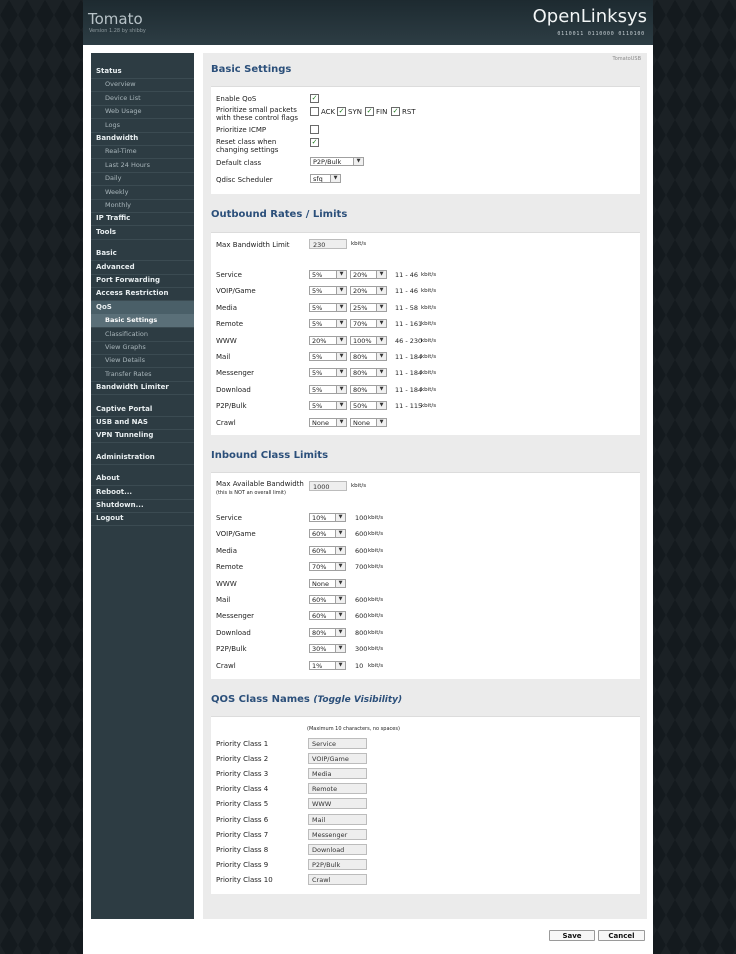  I want to click on inbound-limit-select-download: 80% ▼, so click(327, 632).